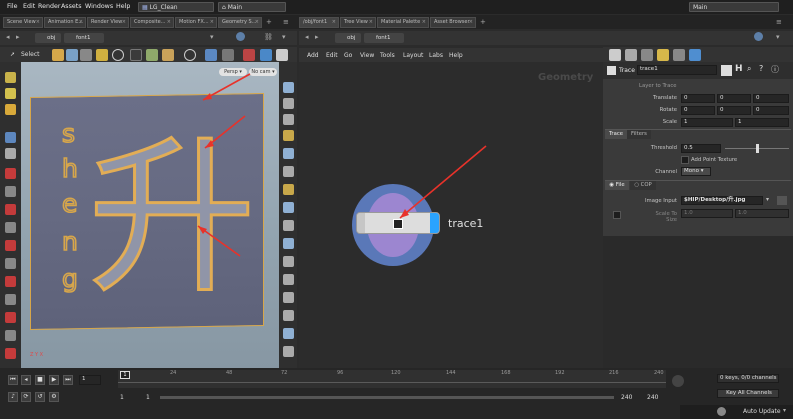  I want to click on audio-icon: ♪, so click(13, 397).